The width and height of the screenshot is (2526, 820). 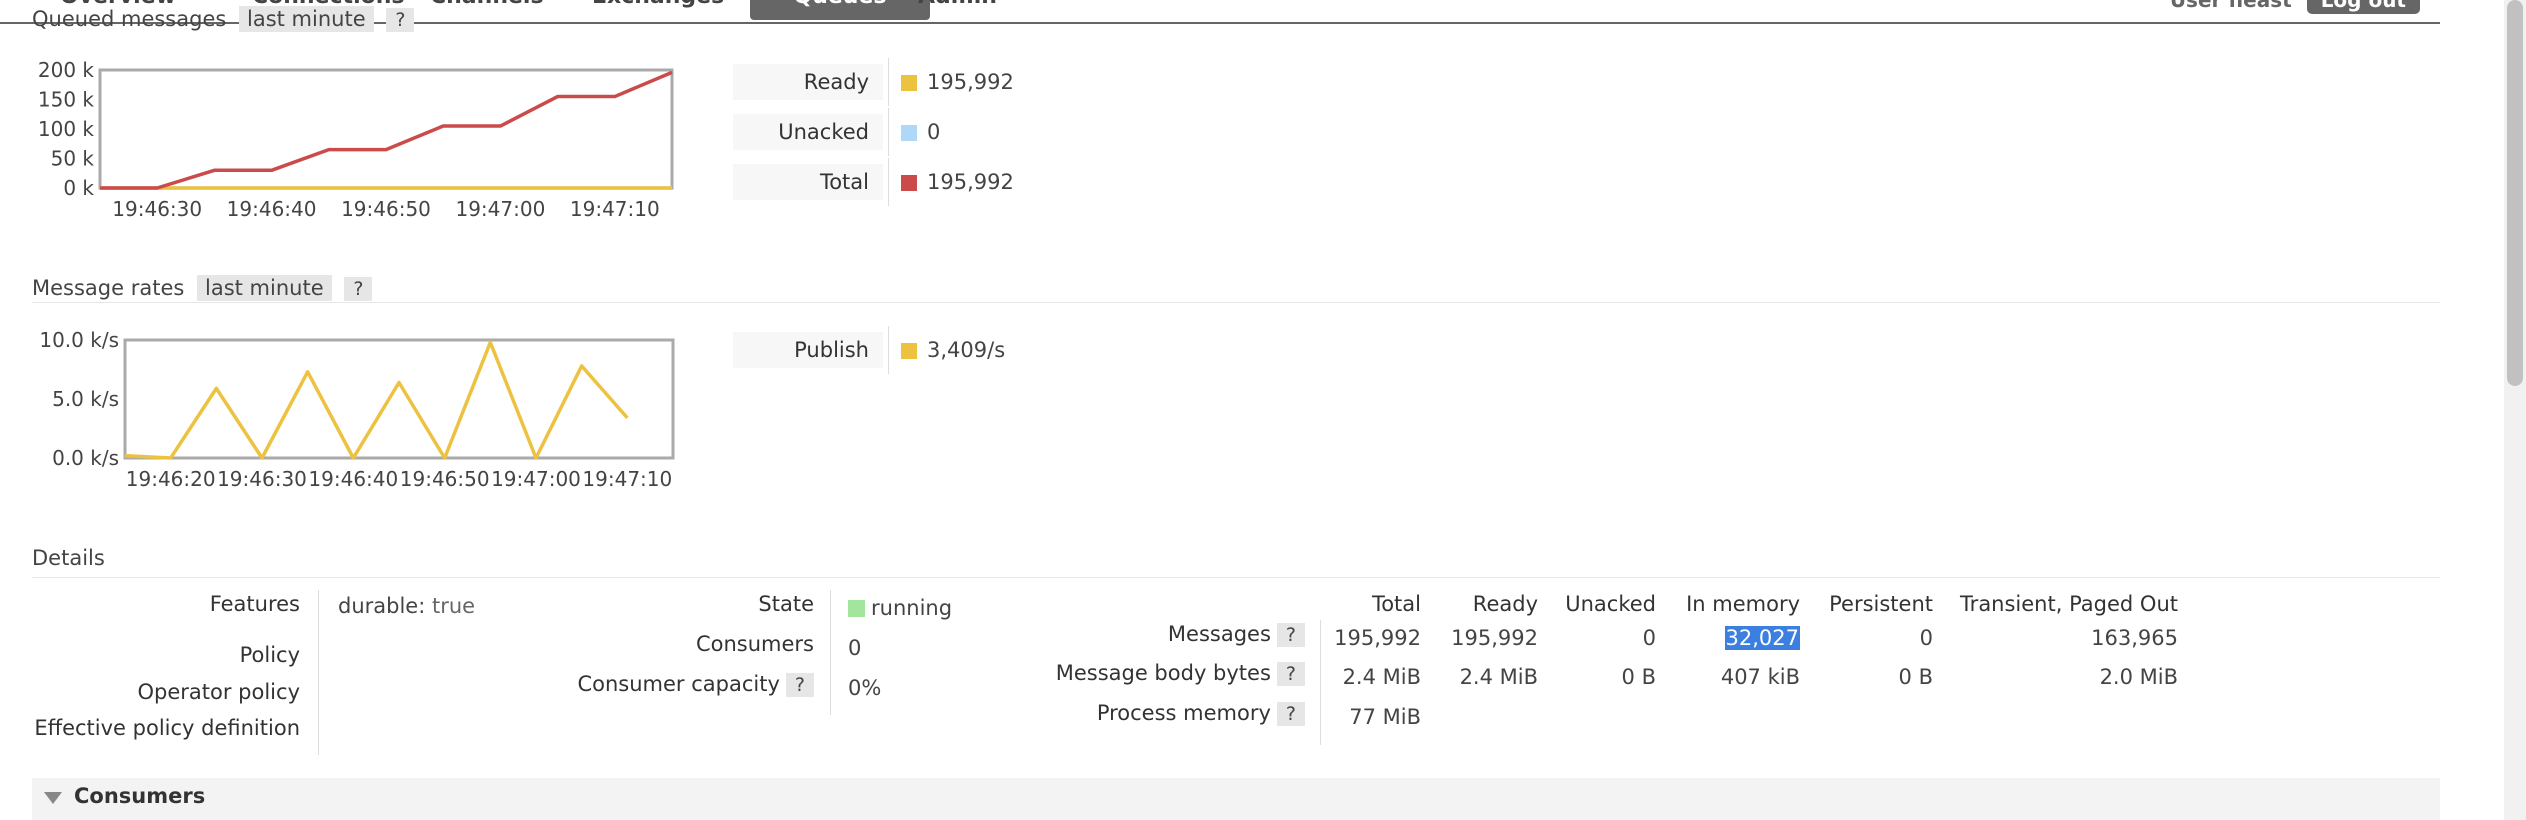 I want to click on collapse-triangle-icon, so click(x=53, y=798).